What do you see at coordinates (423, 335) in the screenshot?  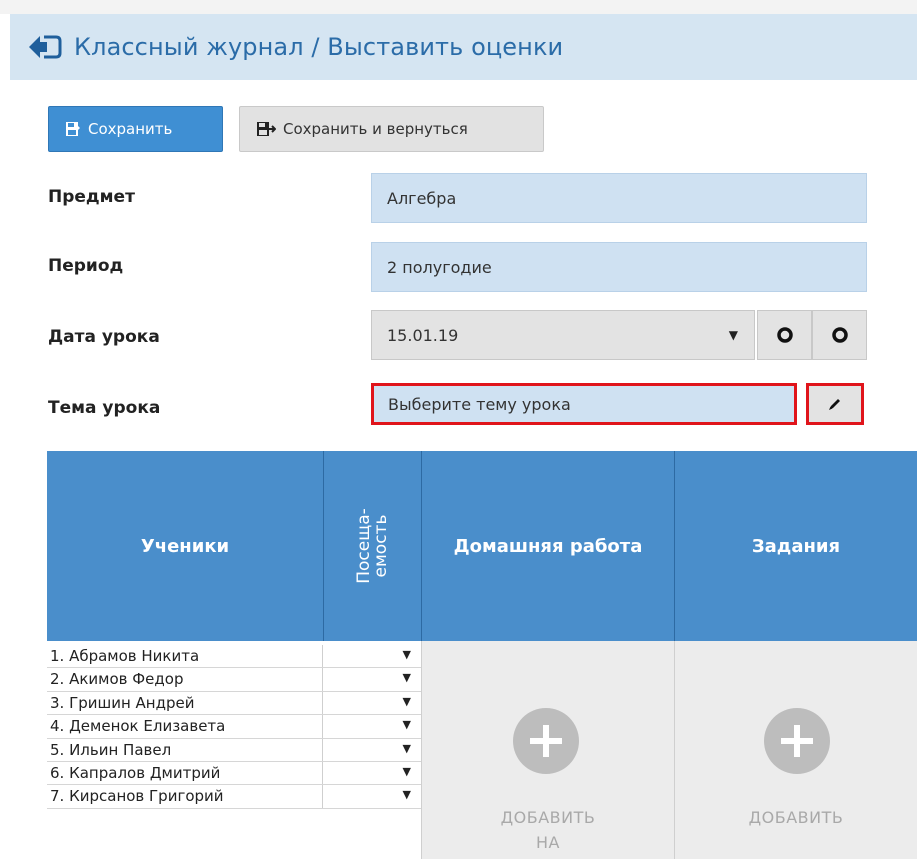 I see `lesson-date-value: 15.01.19` at bounding box center [423, 335].